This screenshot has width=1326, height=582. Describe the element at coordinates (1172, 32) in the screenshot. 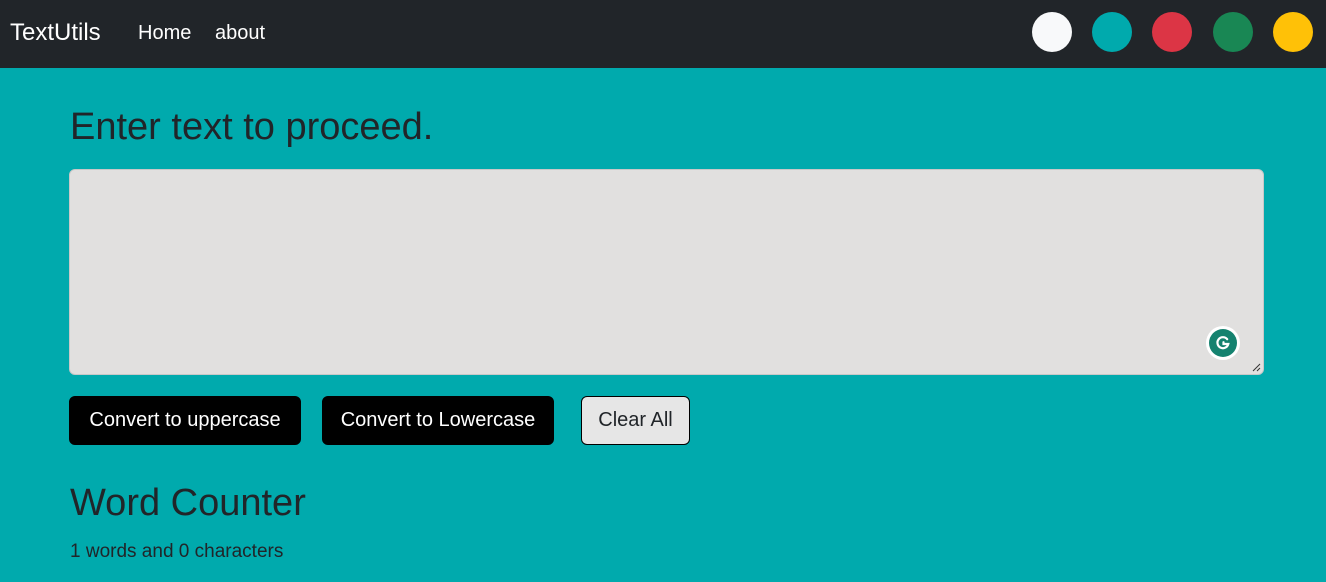

I see `theme-swatch-red` at that location.